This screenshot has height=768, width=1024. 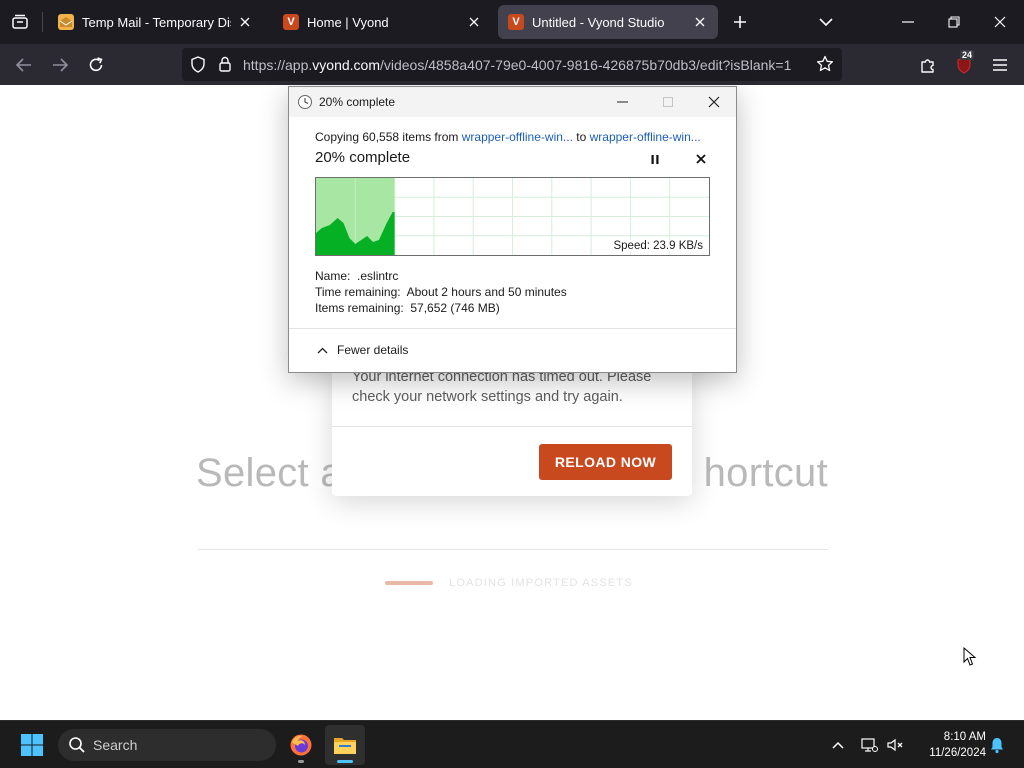 What do you see at coordinates (970, 659) in the screenshot?
I see `mouse-pointer-icon` at bounding box center [970, 659].